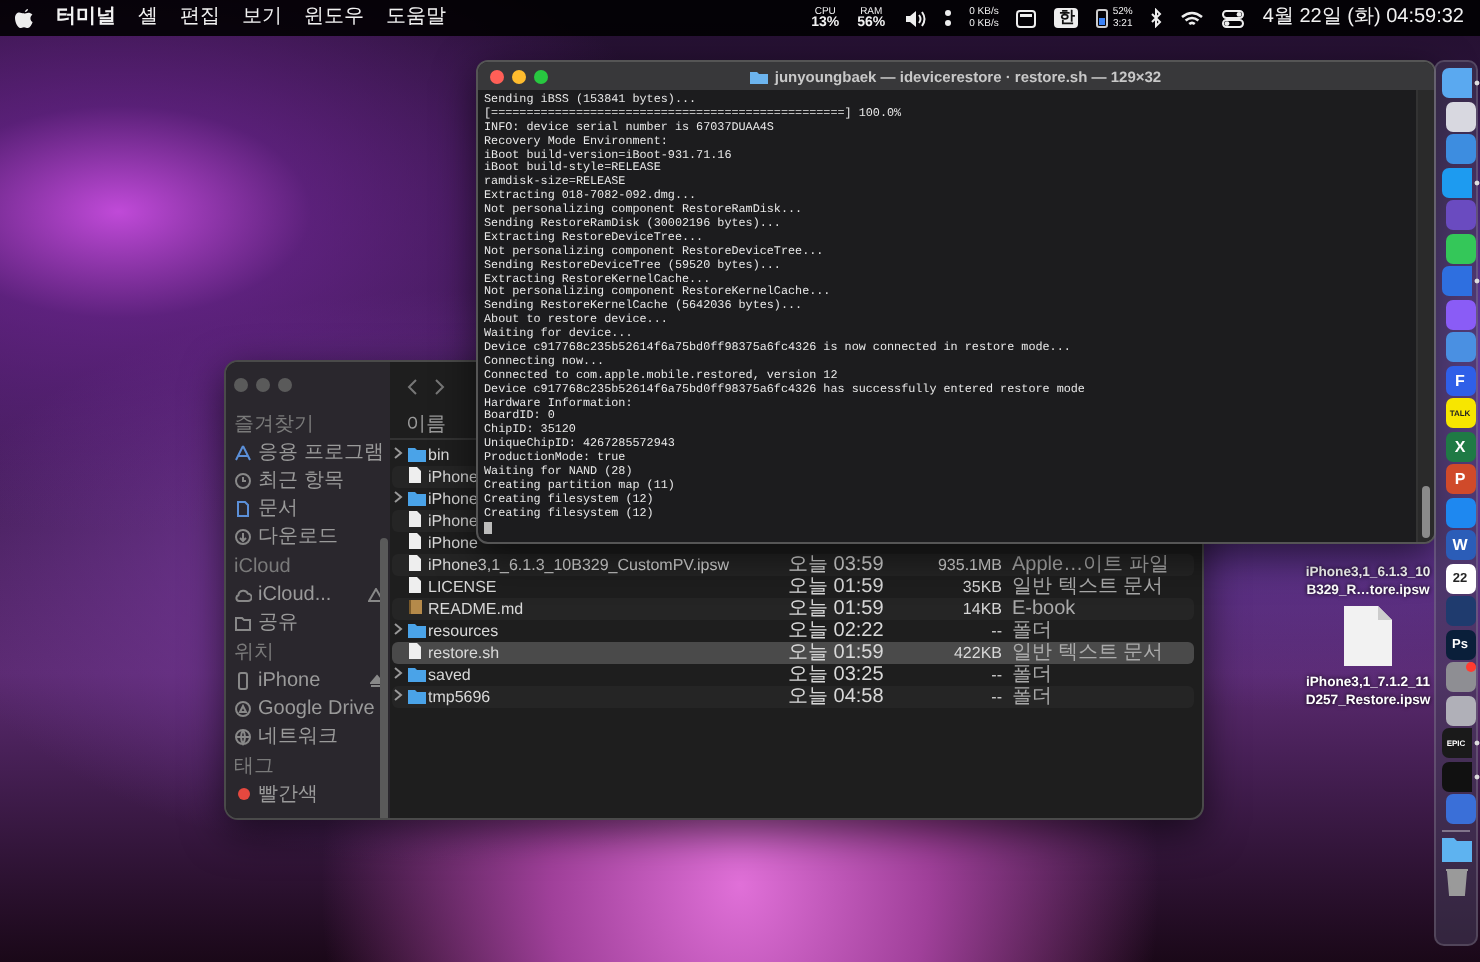 The height and width of the screenshot is (962, 1480). I want to click on file-row: iPhone3,1_6.1.3_10B329_CustomPV.ipsw 오늘 03:59 935.1MB Apple…이트 파일, so click(793, 565).